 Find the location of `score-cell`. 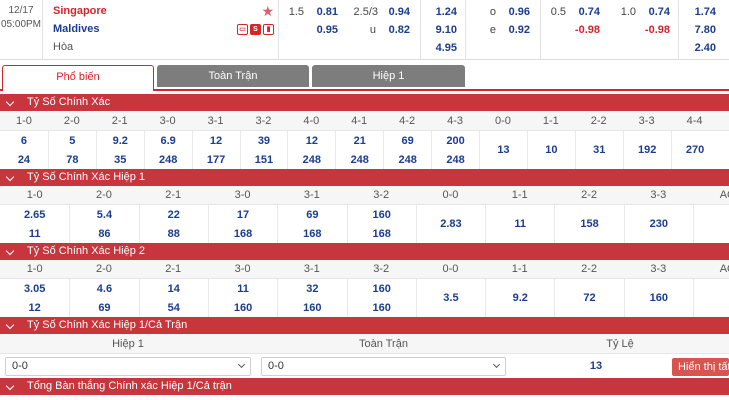

score-cell is located at coordinates (711, 298).